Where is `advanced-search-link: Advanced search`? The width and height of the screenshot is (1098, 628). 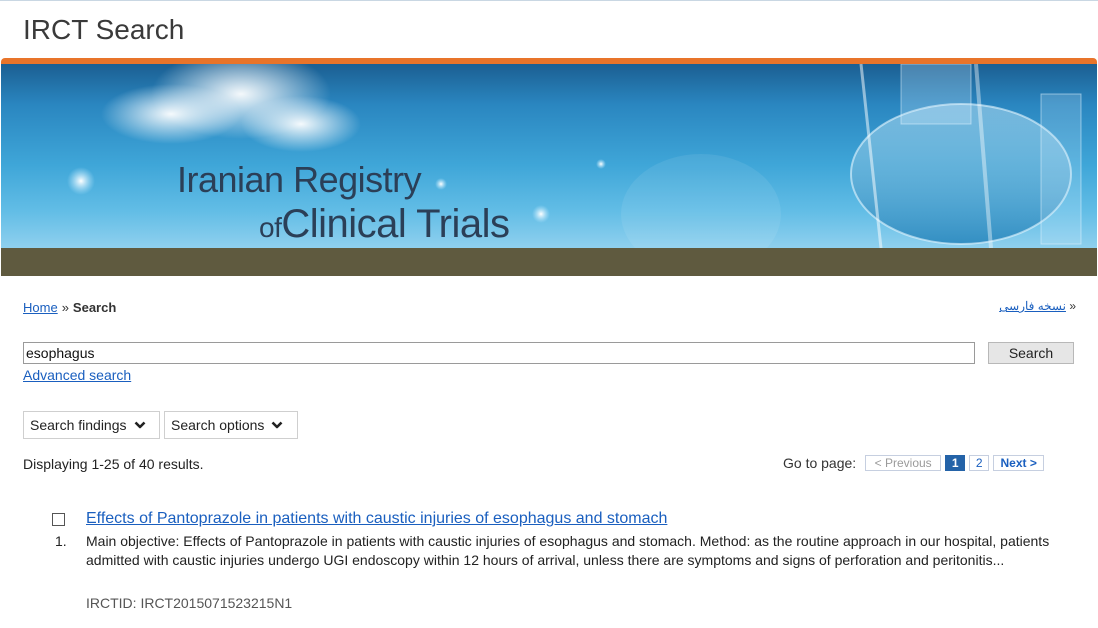 advanced-search-link: Advanced search is located at coordinates (77, 375).